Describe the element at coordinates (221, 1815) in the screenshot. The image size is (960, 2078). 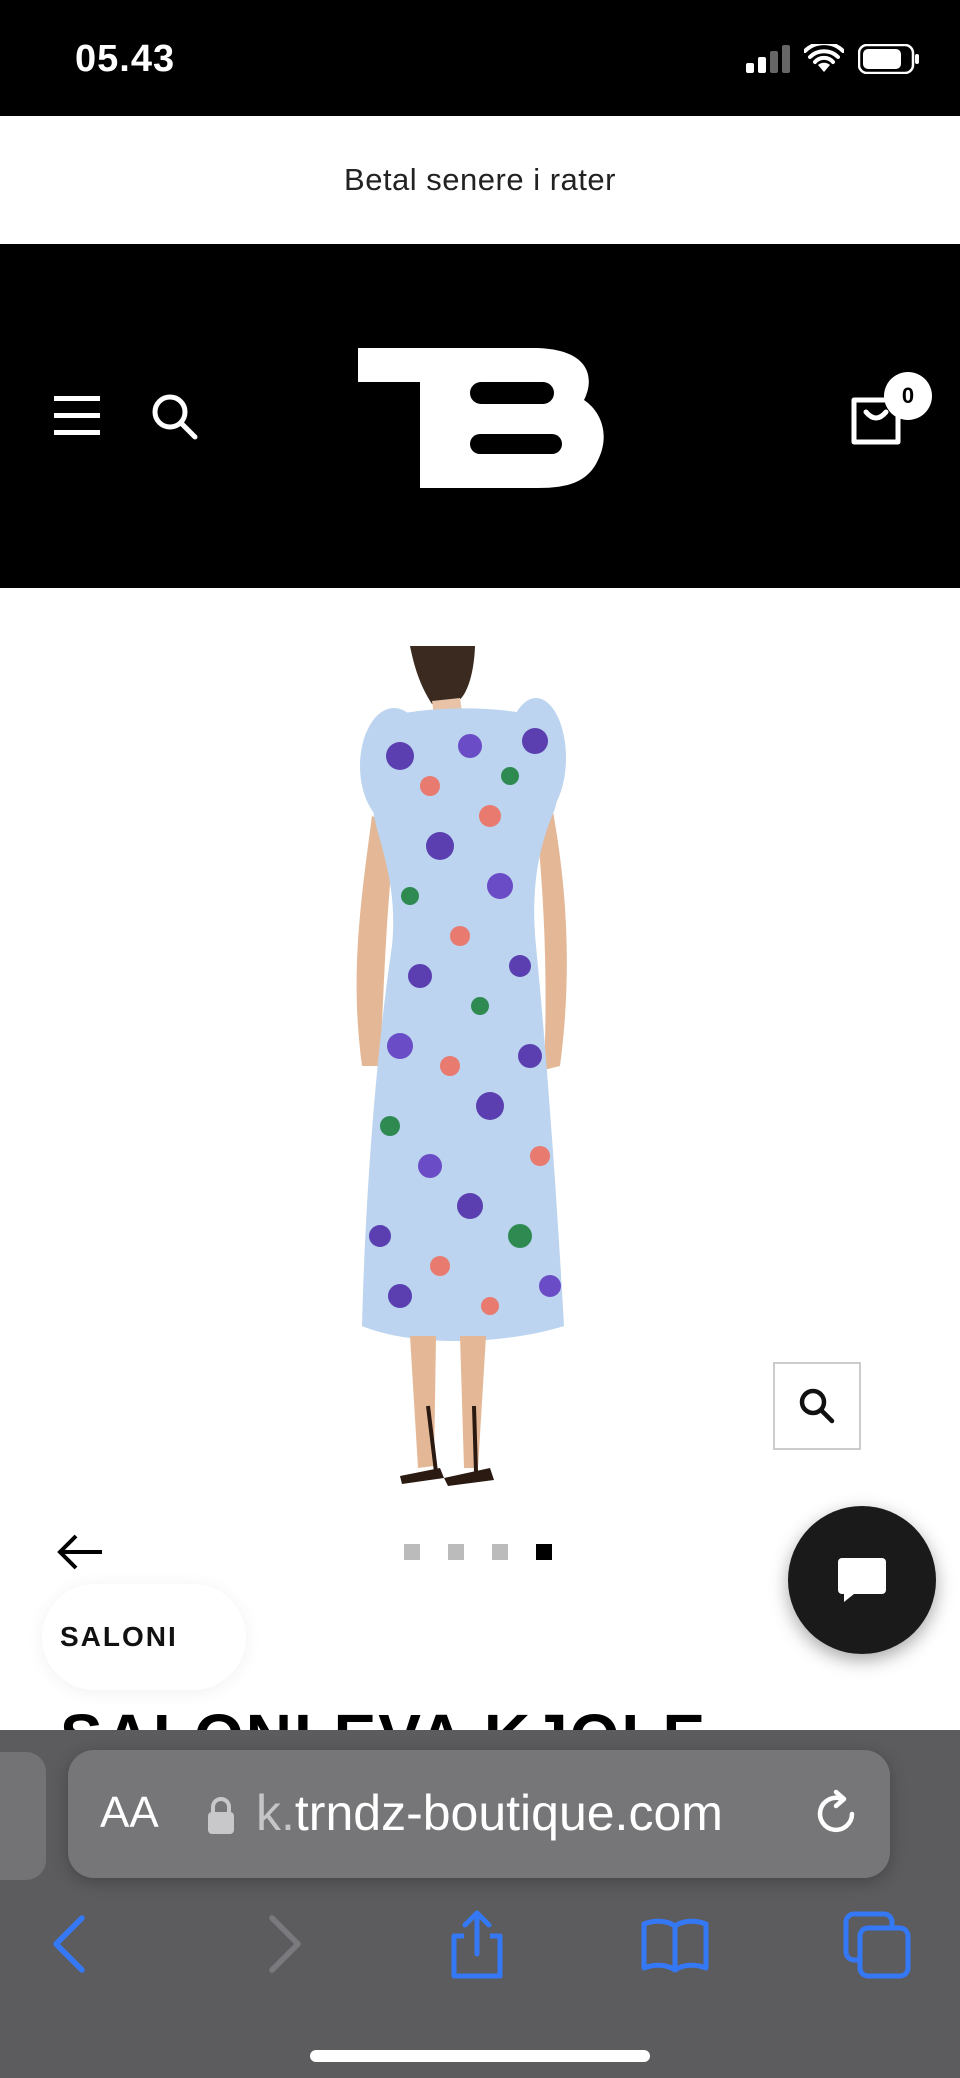
I see `lock-icon` at that location.